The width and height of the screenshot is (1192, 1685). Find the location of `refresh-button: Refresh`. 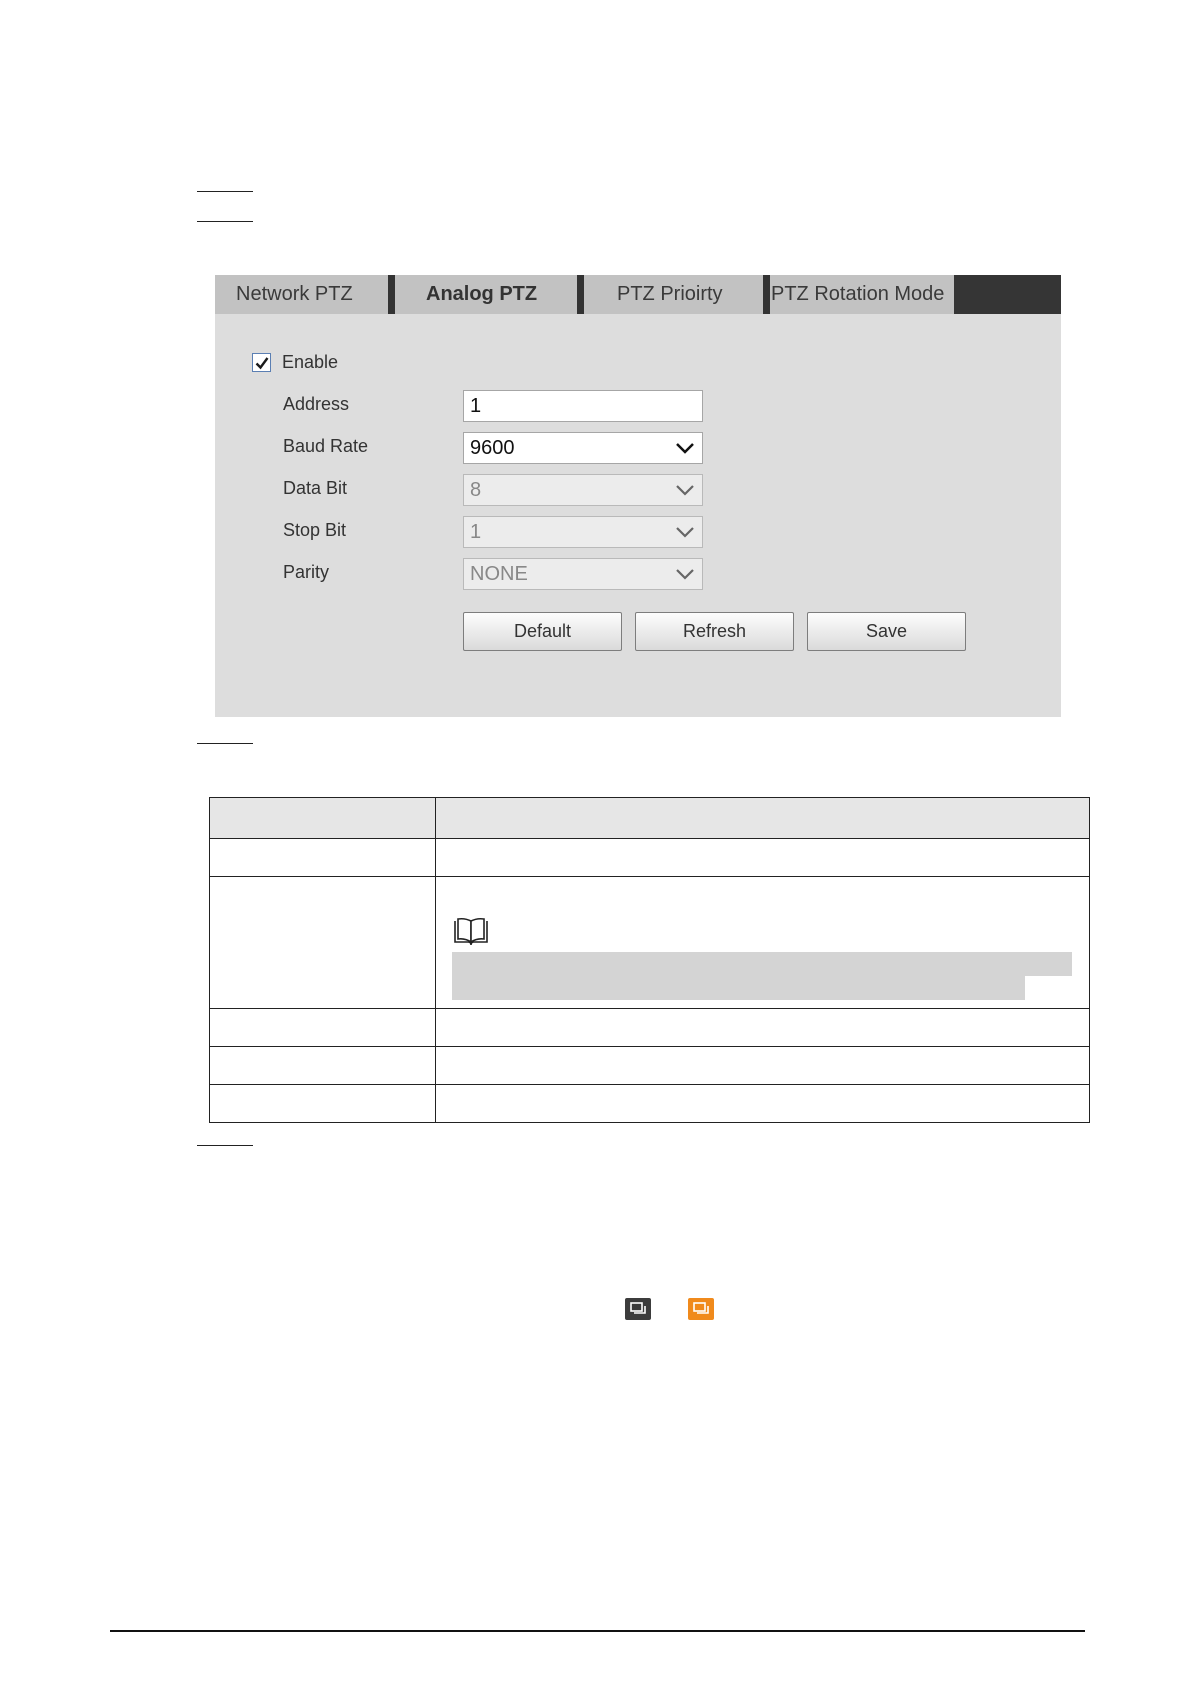

refresh-button: Refresh is located at coordinates (714, 631).